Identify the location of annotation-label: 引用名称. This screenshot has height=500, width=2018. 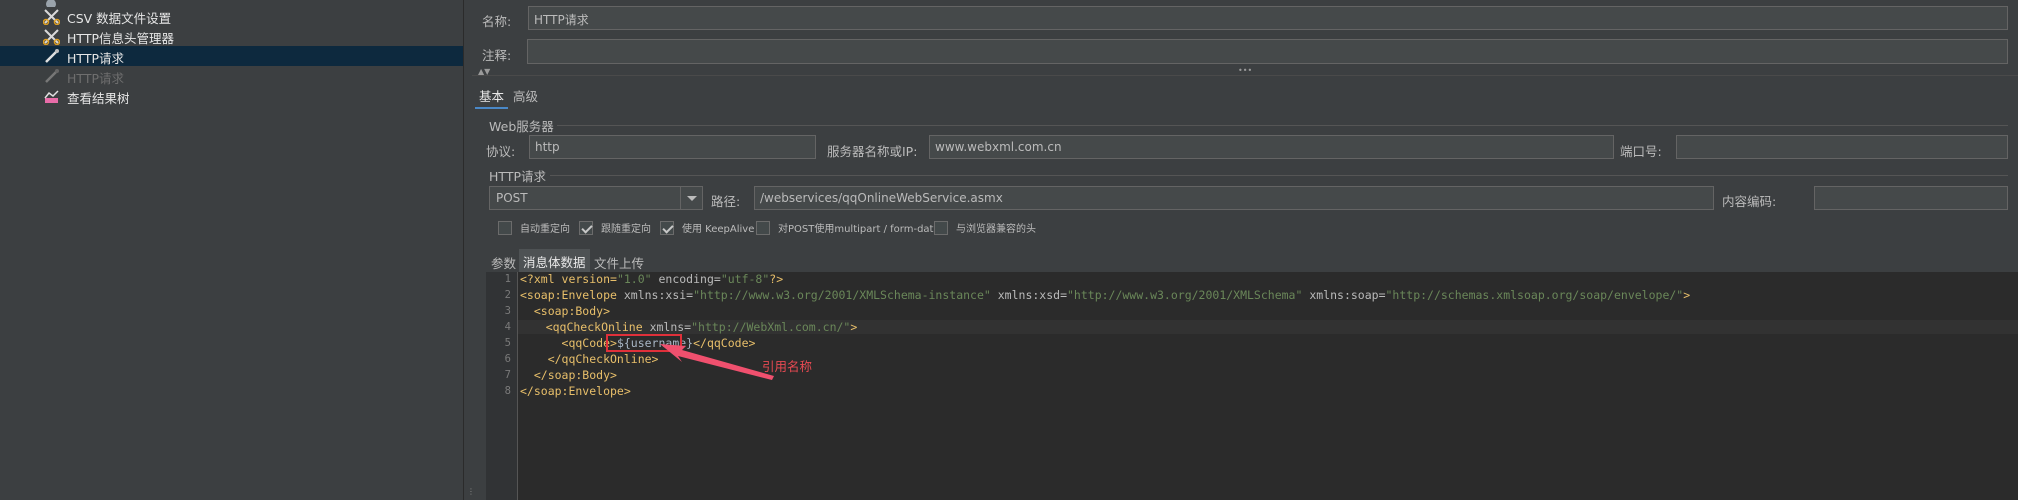
(787, 366).